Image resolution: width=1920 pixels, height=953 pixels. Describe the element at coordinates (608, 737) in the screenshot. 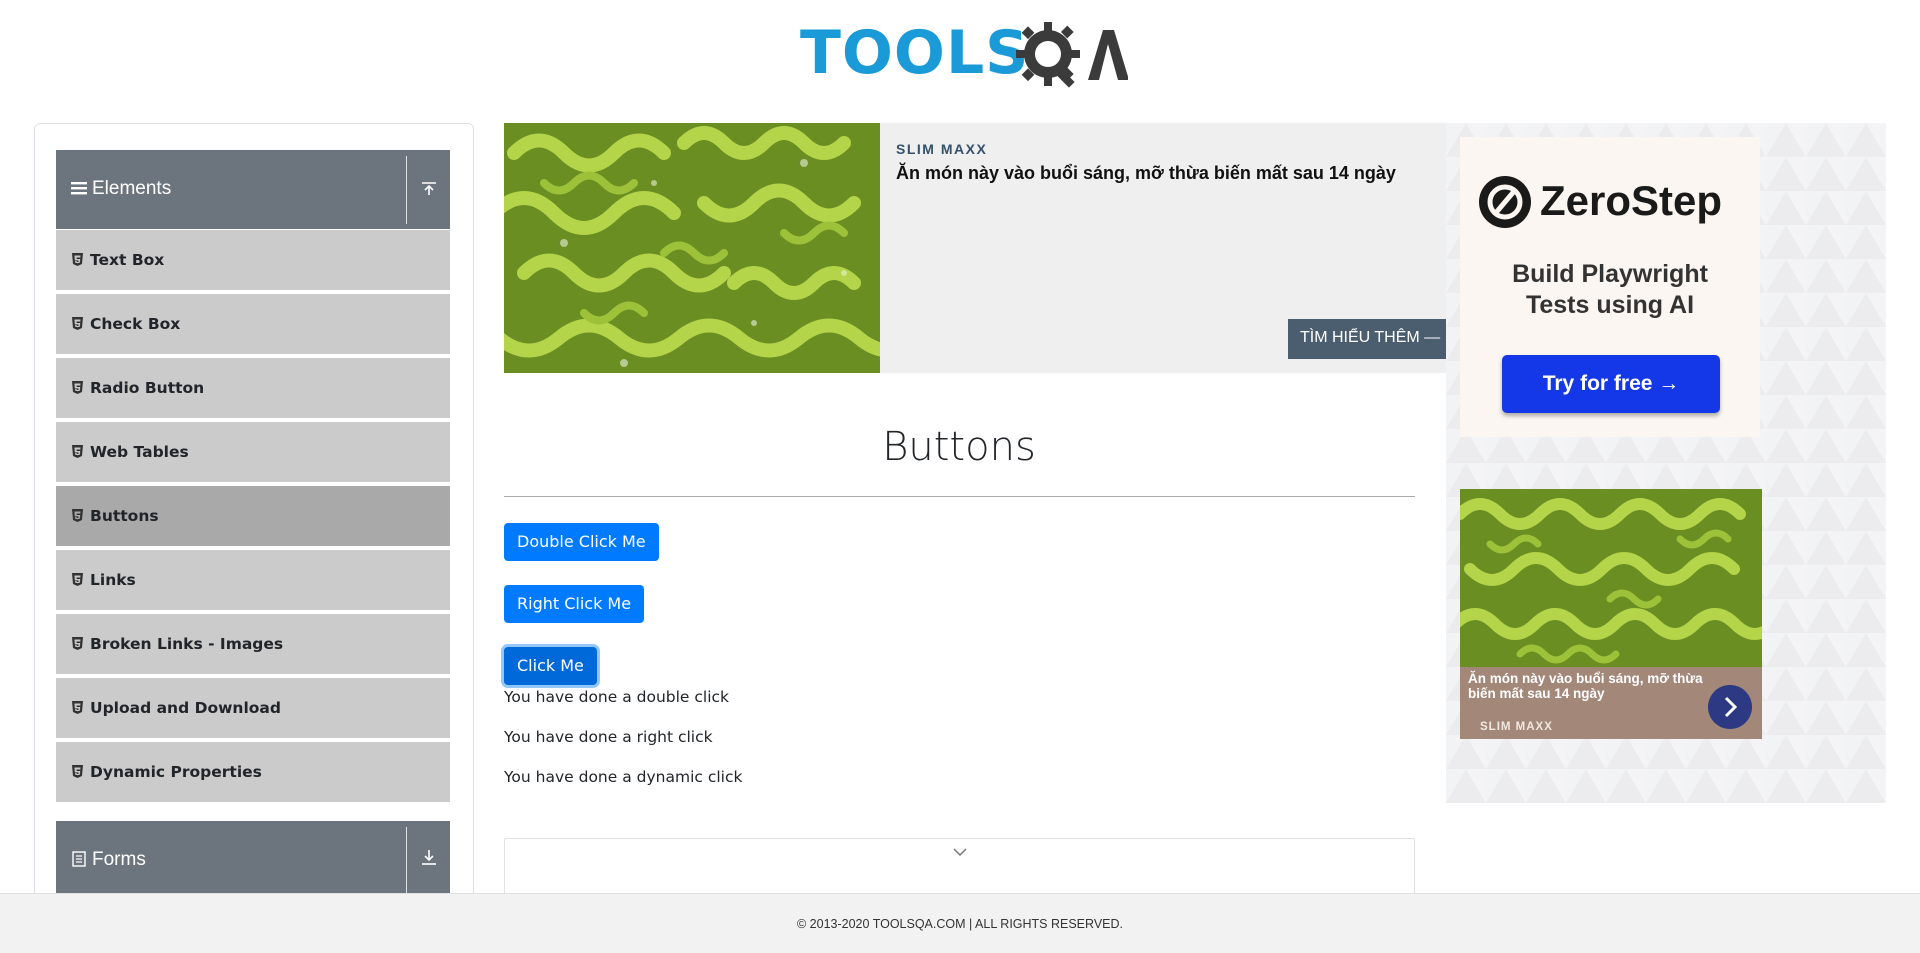

I see `right-click-message: You have done a right click` at that location.